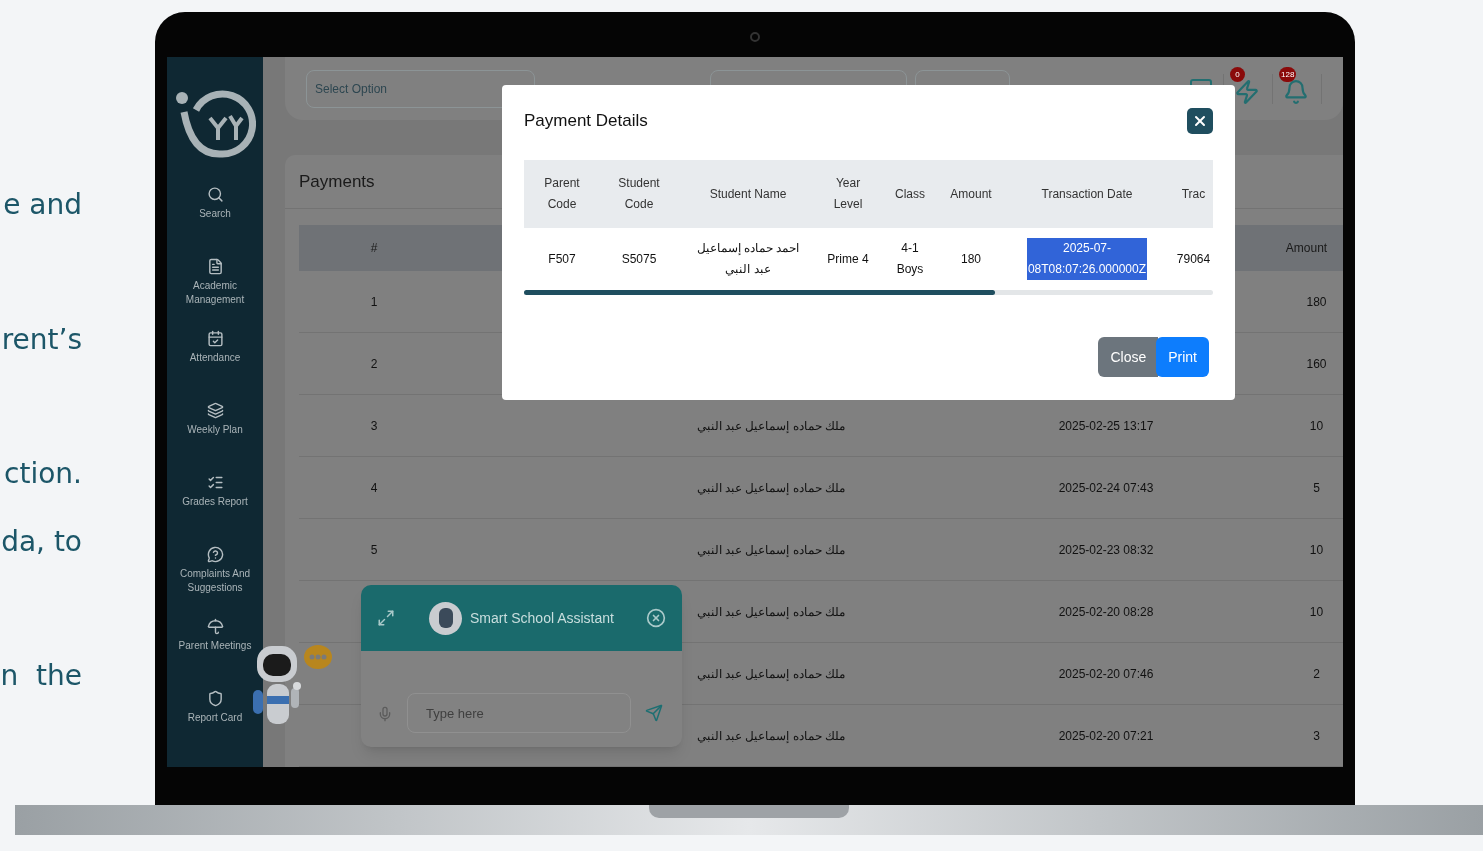 The width and height of the screenshot is (1483, 851). I want to click on column-header: Student Name, so click(748, 194).